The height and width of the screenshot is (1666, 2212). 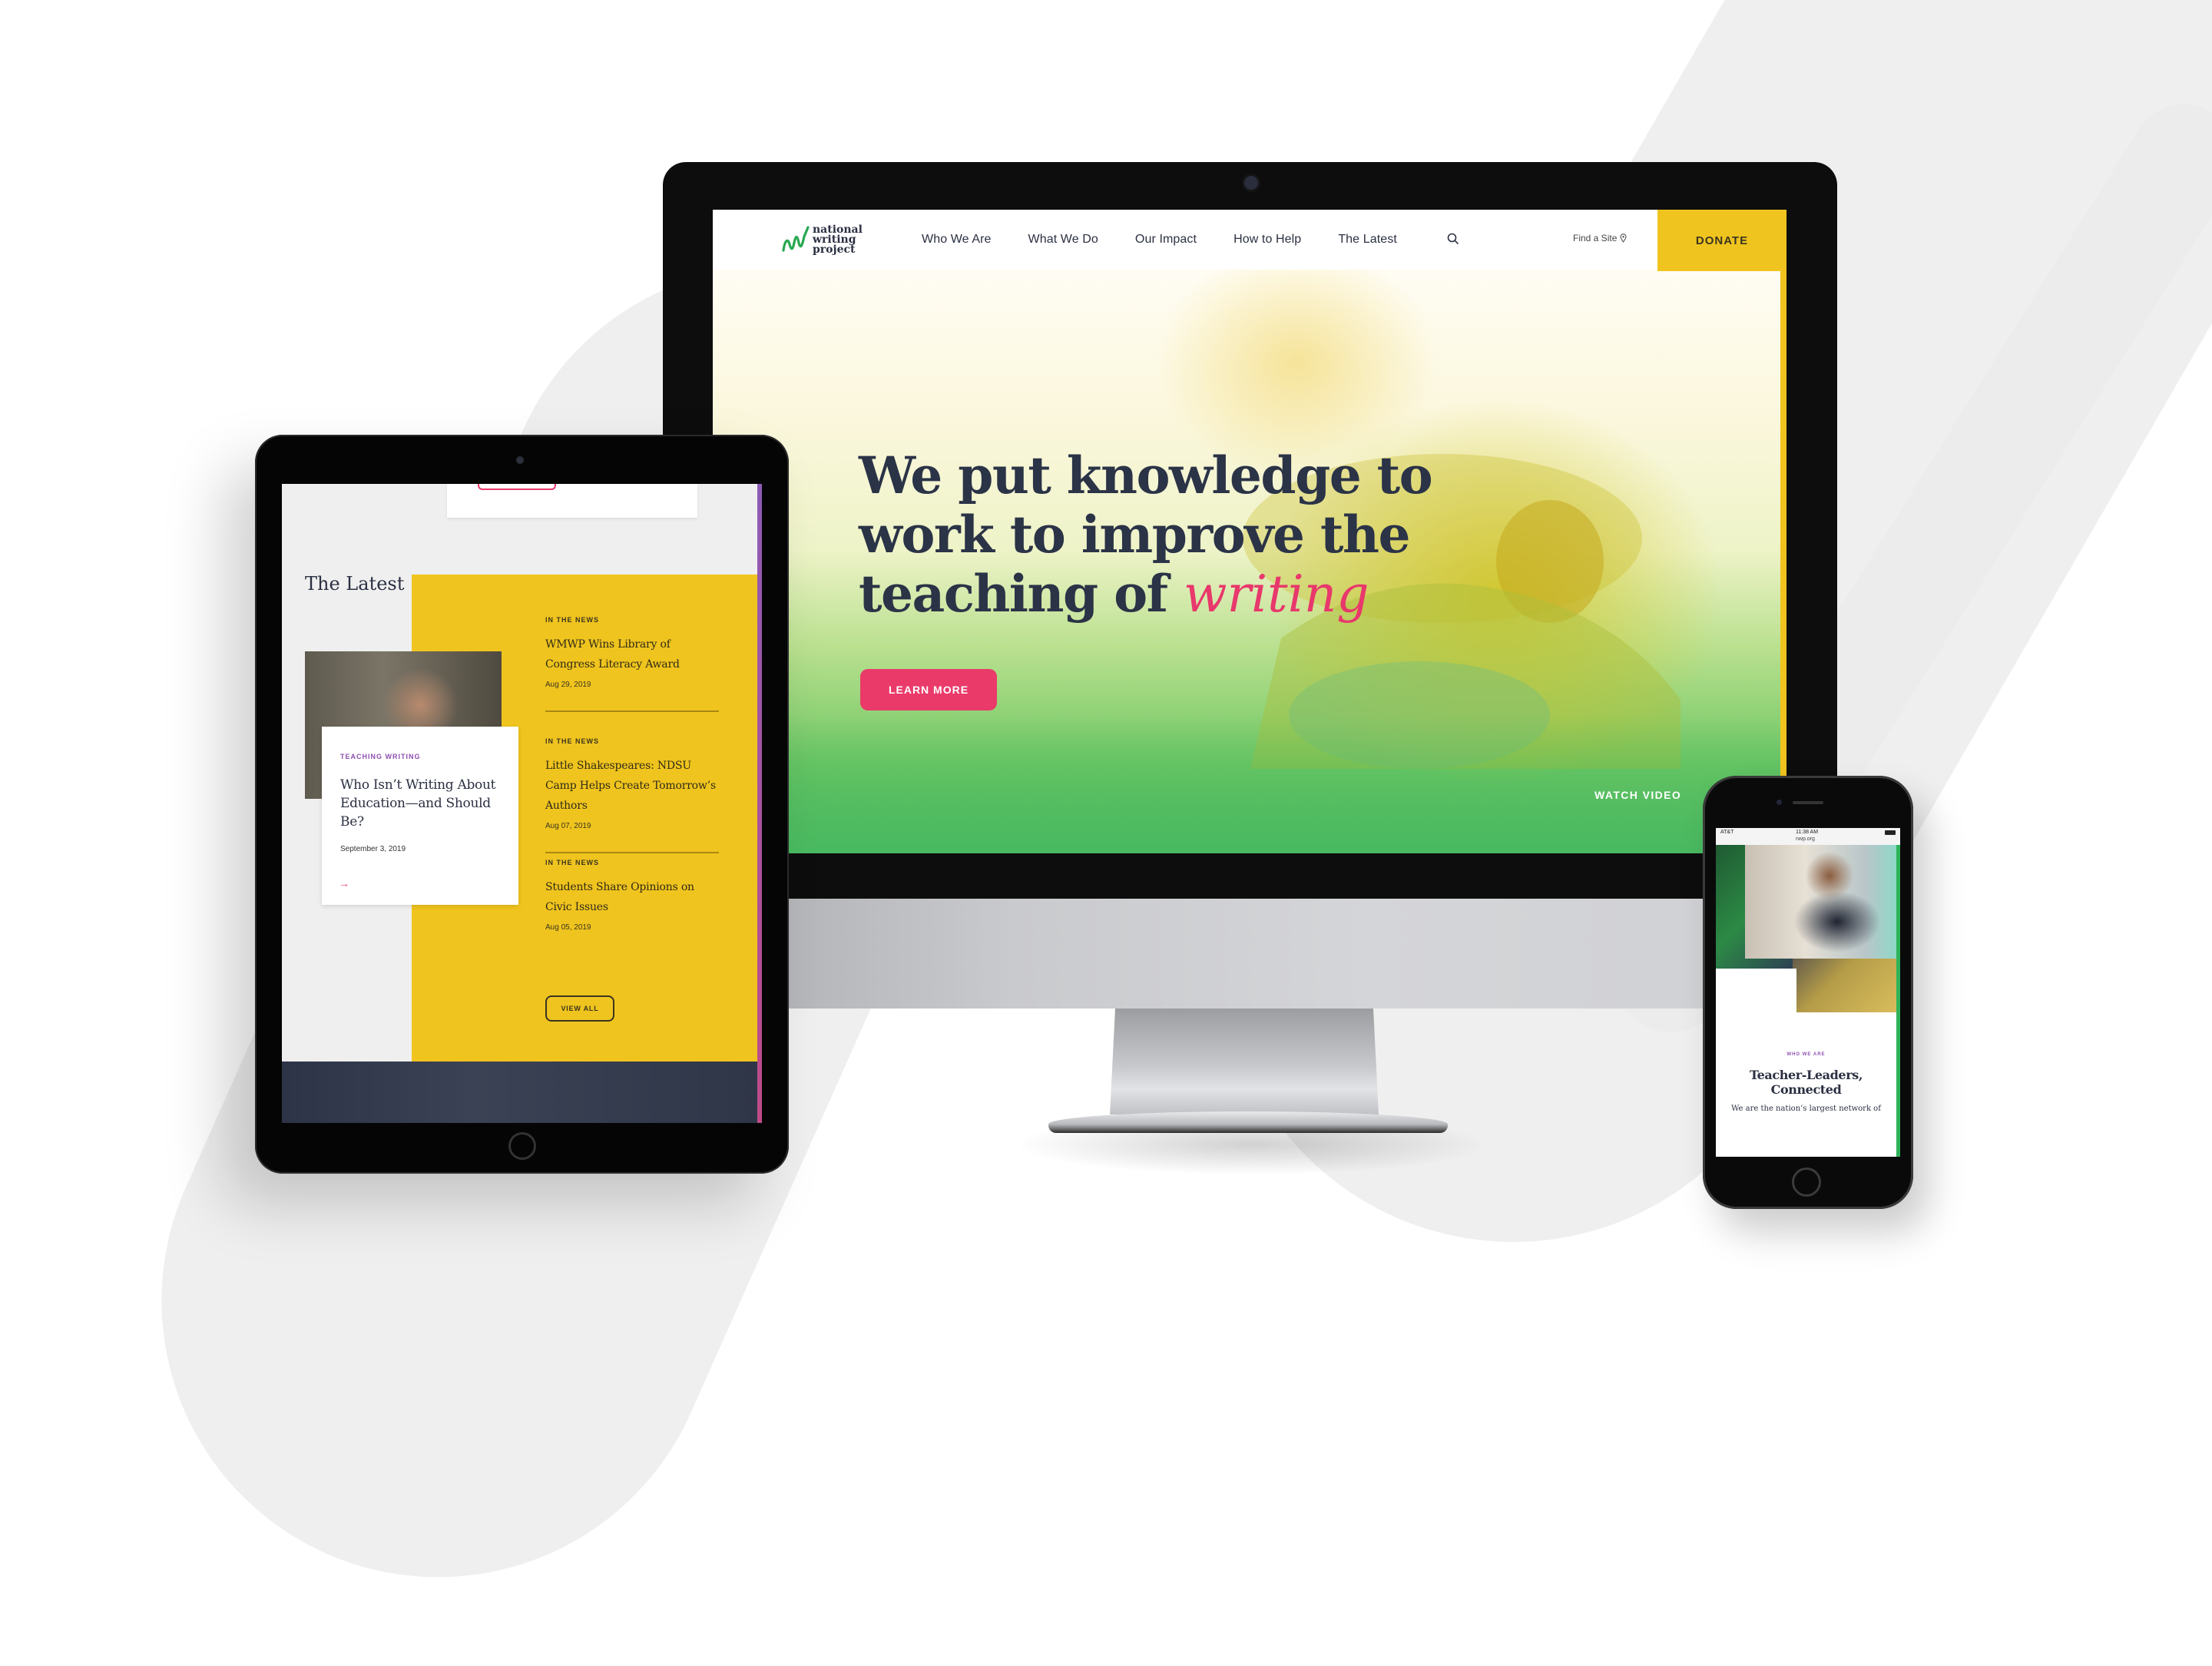 What do you see at coordinates (355, 584) in the screenshot?
I see `the-latest-heading: The Latest` at bounding box center [355, 584].